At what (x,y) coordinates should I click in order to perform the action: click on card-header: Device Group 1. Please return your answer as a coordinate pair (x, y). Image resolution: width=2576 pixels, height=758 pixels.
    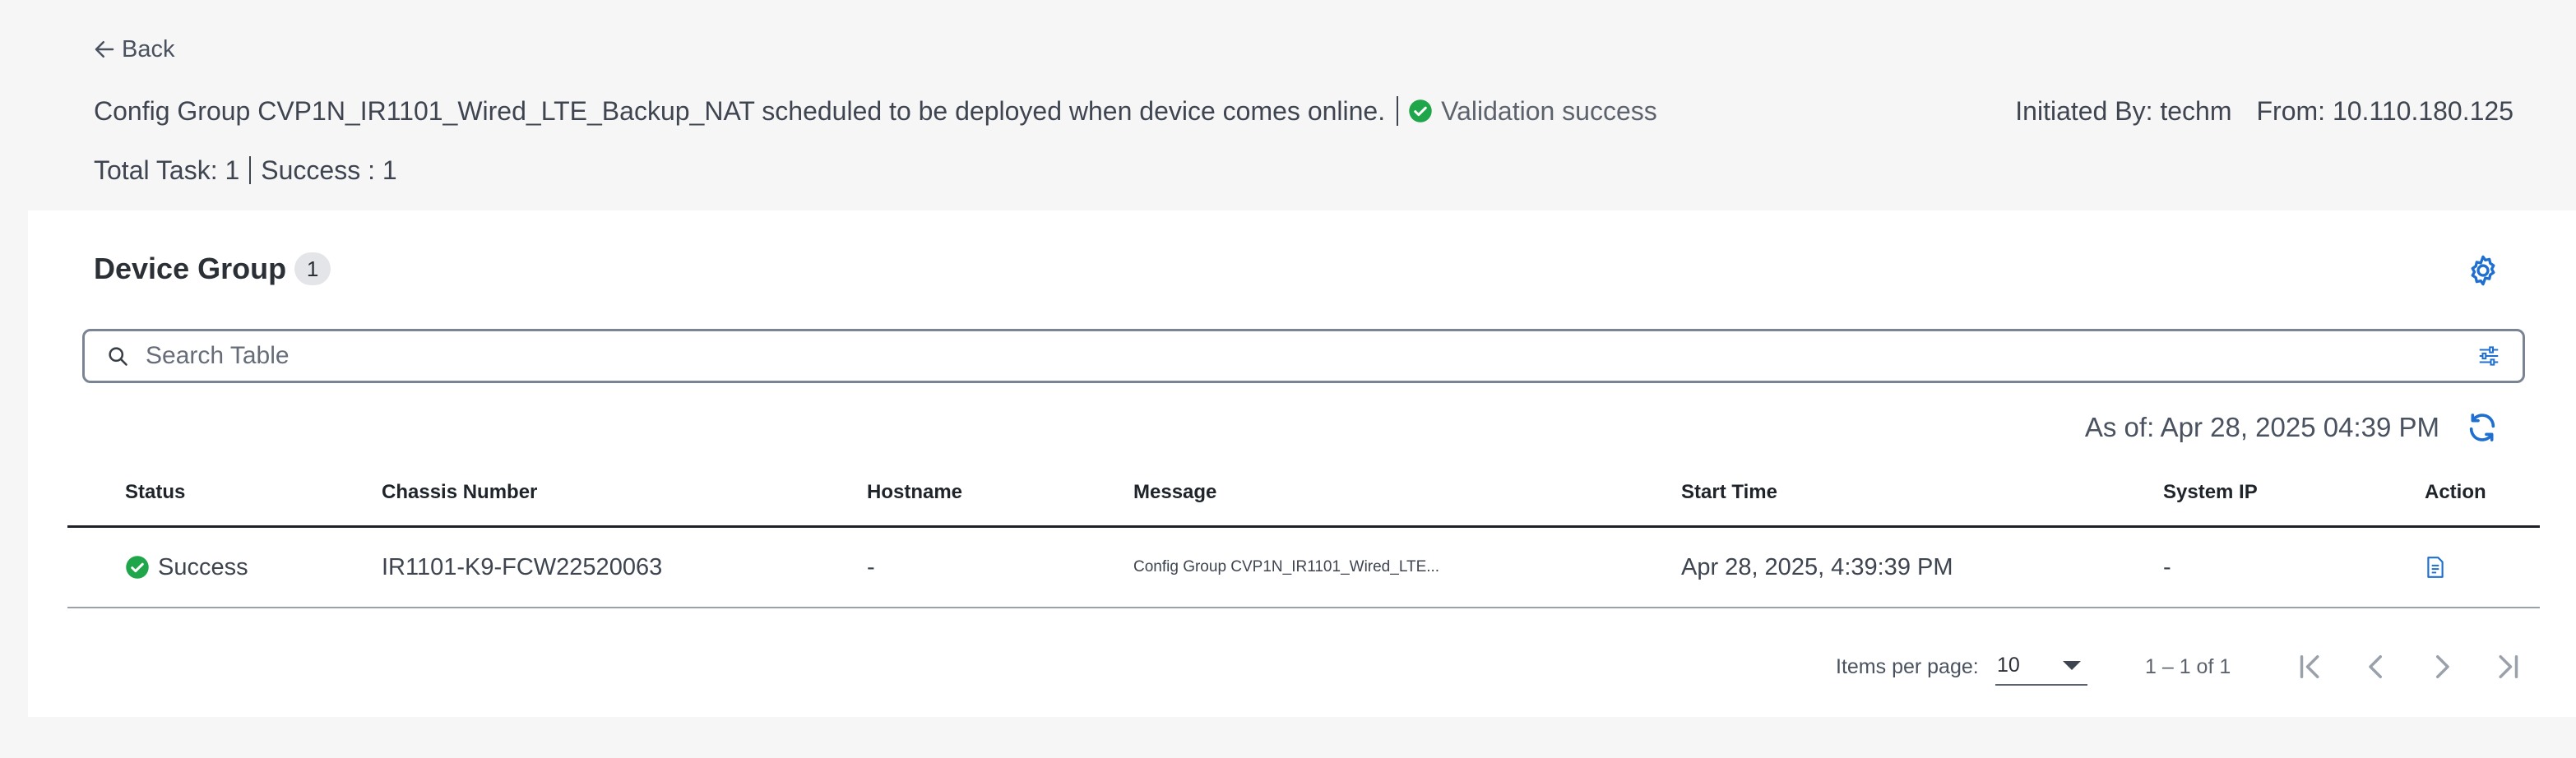
    Looking at the image, I should click on (212, 268).